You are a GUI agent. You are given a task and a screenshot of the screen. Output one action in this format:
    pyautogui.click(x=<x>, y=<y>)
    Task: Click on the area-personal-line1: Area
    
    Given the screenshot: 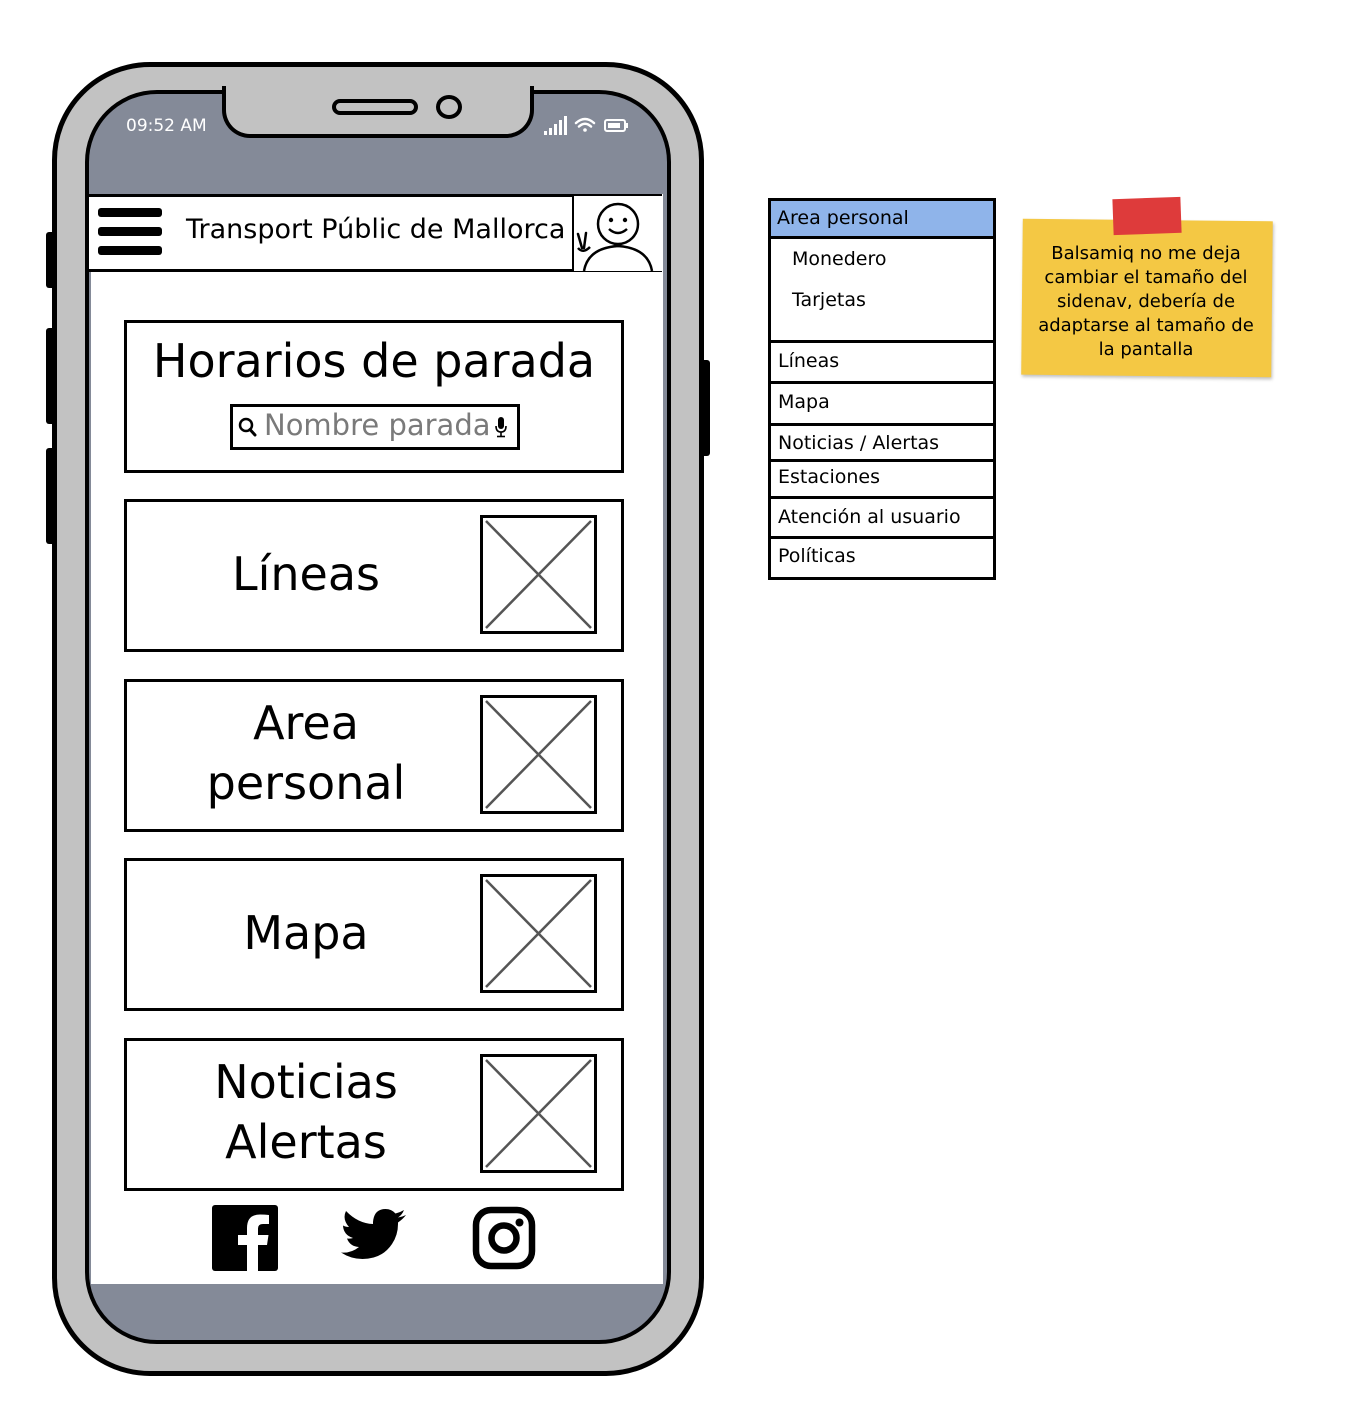 What is the action you would take?
    pyautogui.click(x=306, y=723)
    